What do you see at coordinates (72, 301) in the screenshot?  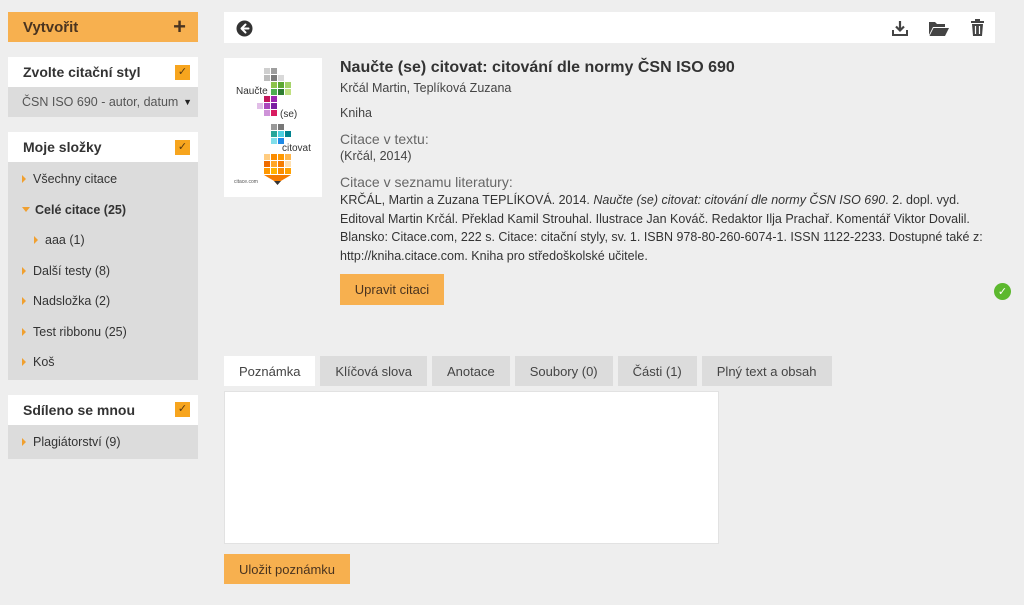 I see `folder-label: Nadsložka (2)` at bounding box center [72, 301].